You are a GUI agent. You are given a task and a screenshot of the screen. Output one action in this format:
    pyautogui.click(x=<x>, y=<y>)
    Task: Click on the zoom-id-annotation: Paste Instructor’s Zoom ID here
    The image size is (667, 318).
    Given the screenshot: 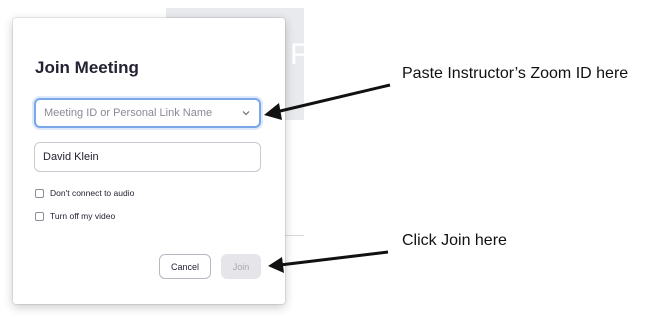 What is the action you would take?
    pyautogui.click(x=515, y=73)
    